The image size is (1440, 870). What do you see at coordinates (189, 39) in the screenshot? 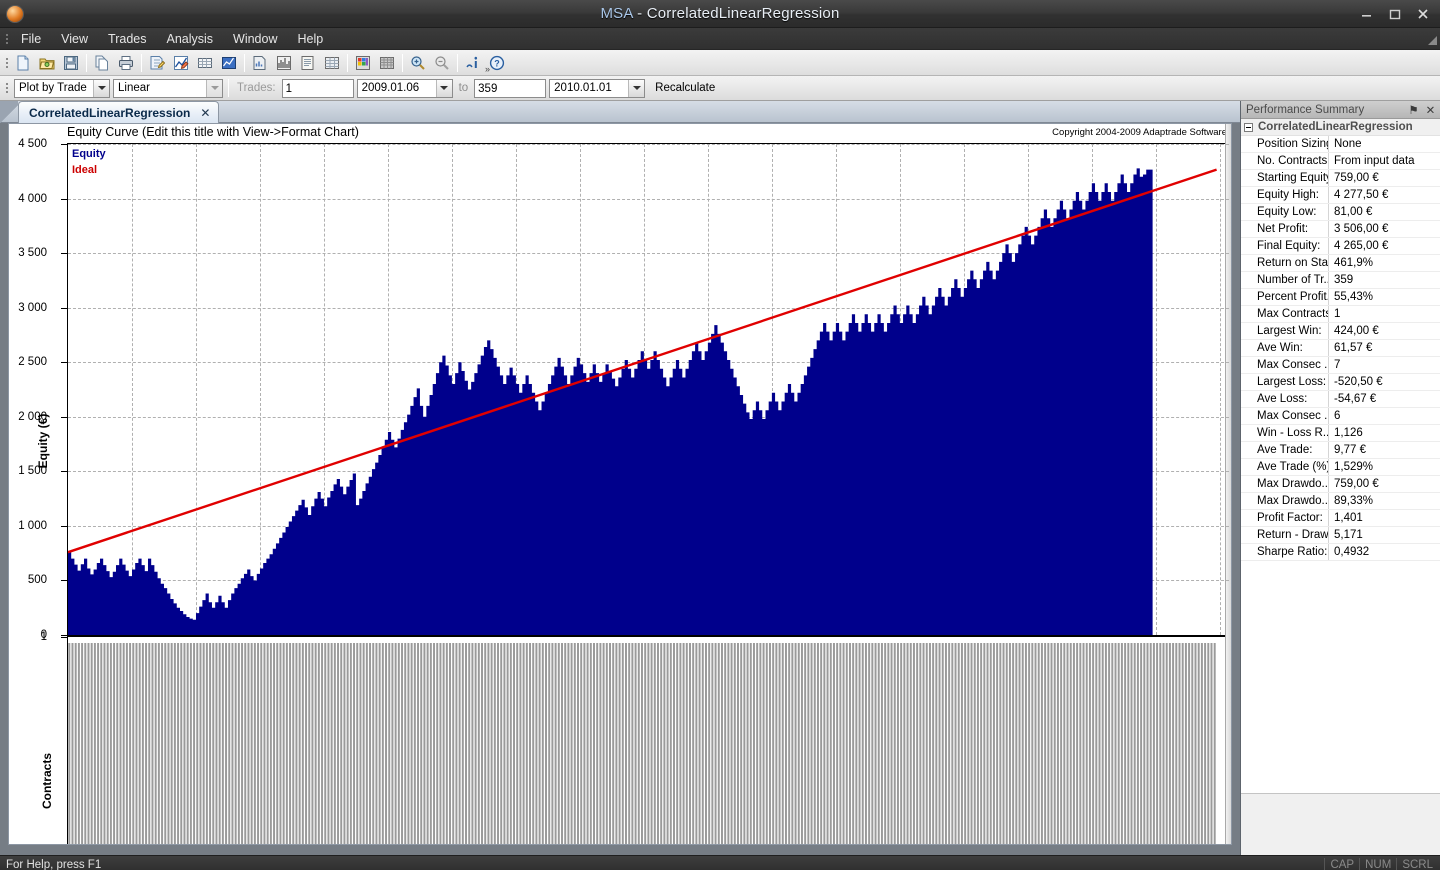
I see `menu-item-analysis: Analysis` at bounding box center [189, 39].